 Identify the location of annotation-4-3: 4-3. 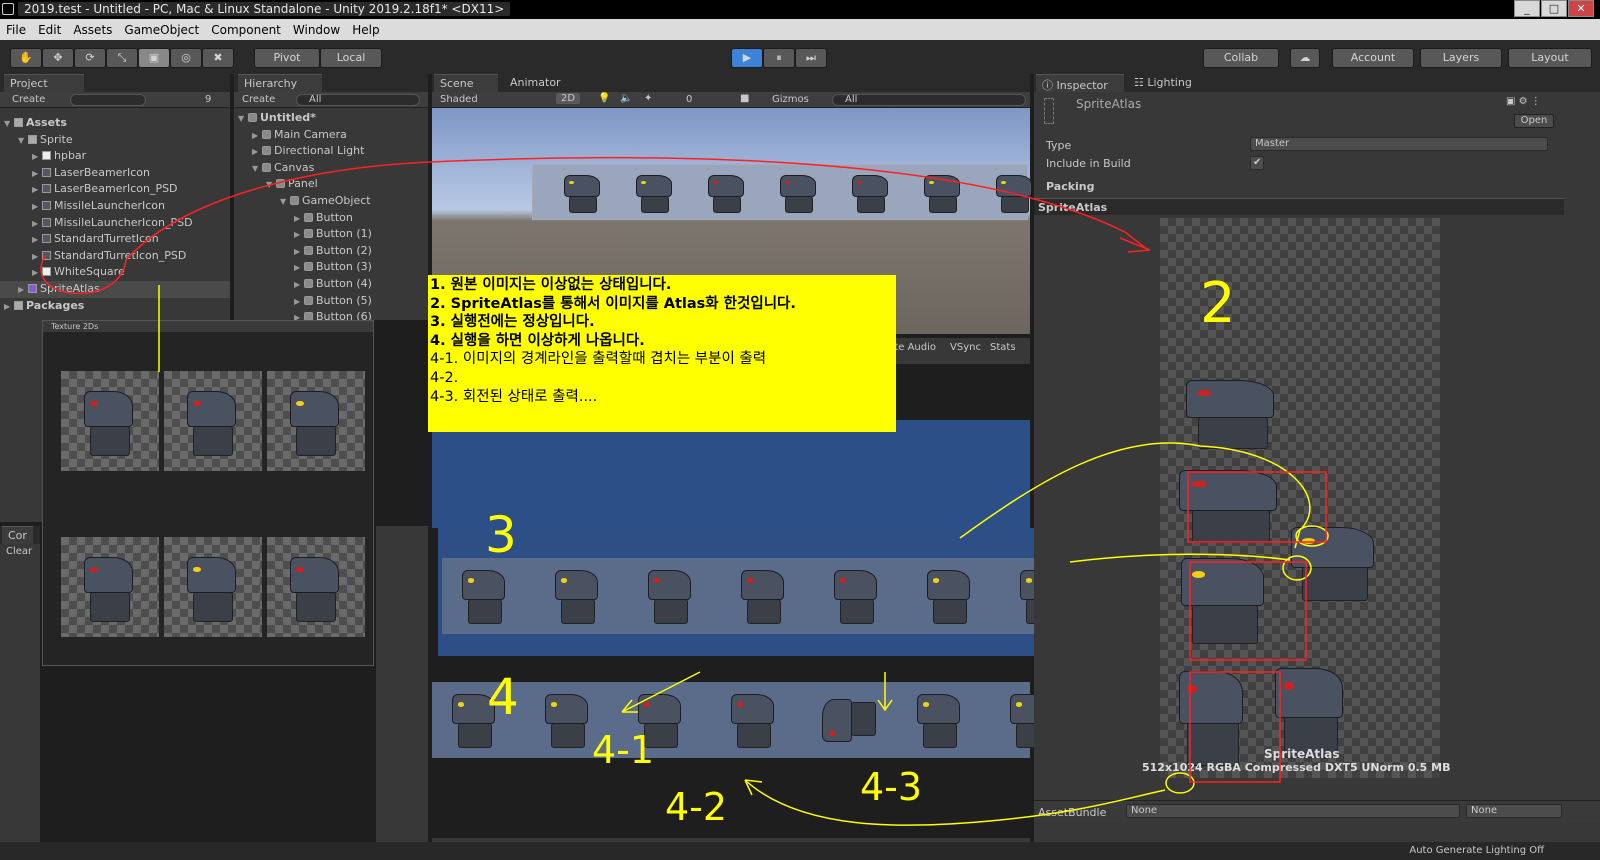
(891, 787).